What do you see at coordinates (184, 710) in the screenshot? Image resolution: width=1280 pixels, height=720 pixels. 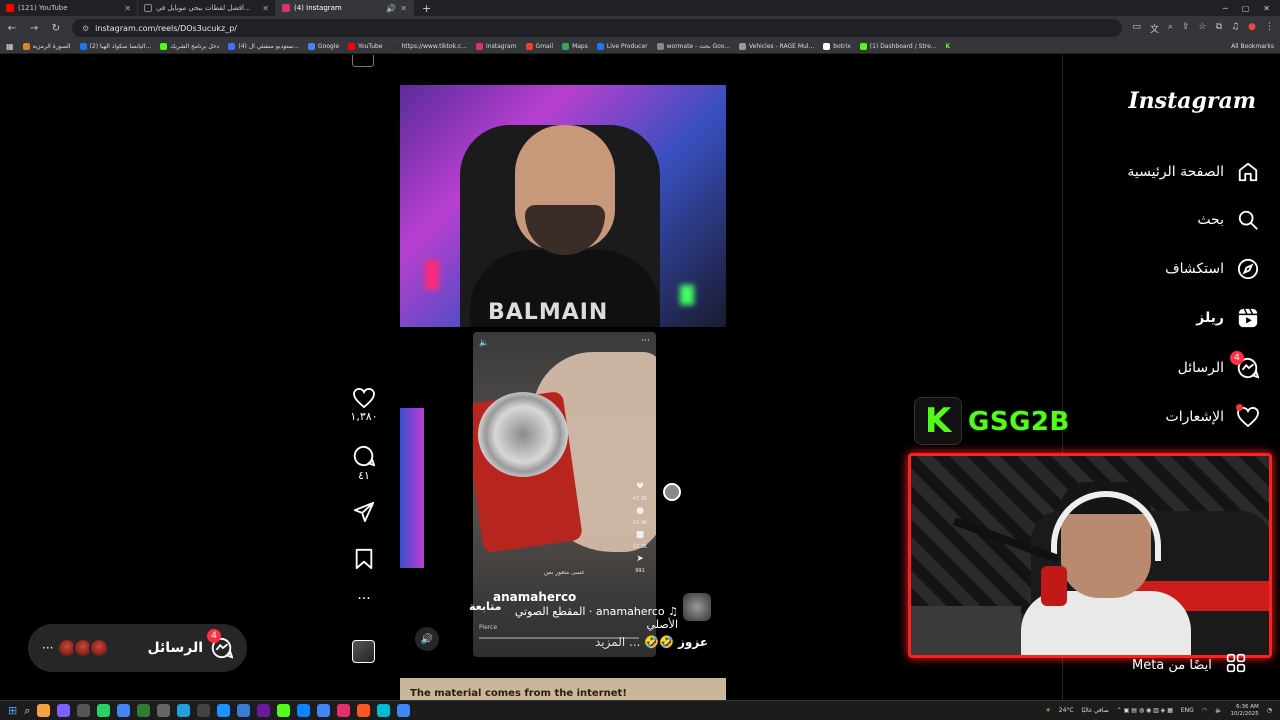 I see `telegram-icon` at bounding box center [184, 710].